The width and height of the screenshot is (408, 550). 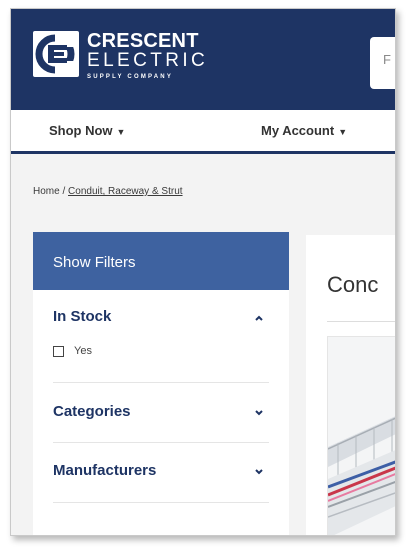 I want to click on brand-name-secondary: ELECTRIC, so click(x=148, y=60).